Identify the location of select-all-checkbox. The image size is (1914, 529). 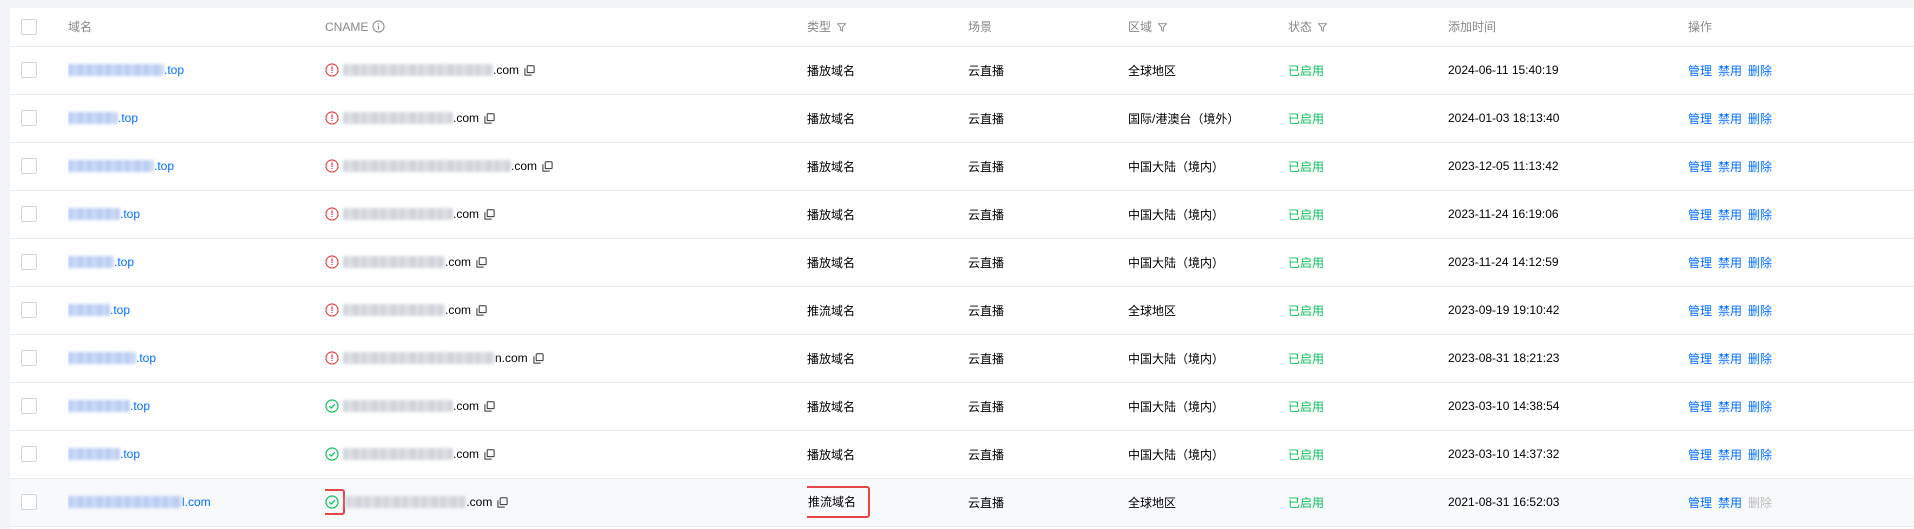
(29, 26).